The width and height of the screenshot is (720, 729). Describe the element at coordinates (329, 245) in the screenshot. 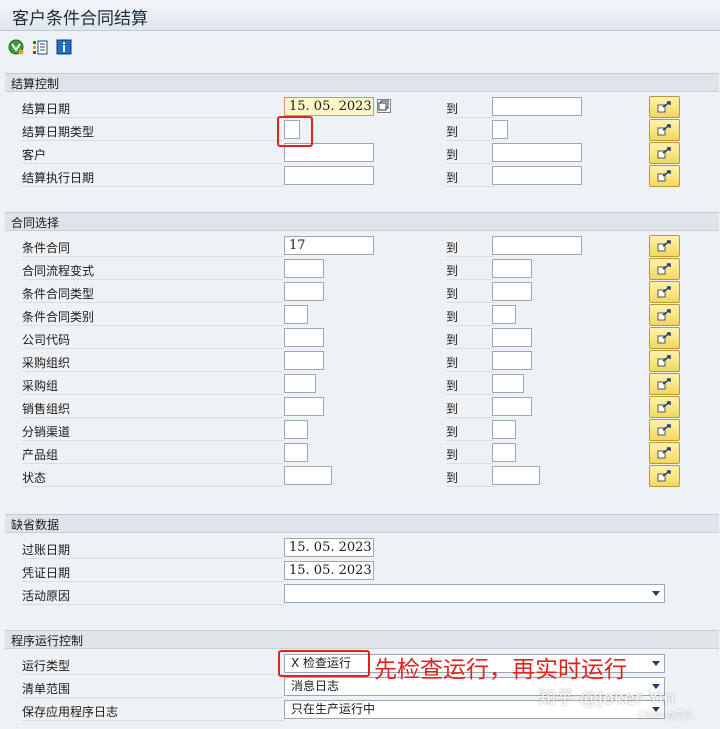

I see `condition-contract-from-input: 17` at that location.